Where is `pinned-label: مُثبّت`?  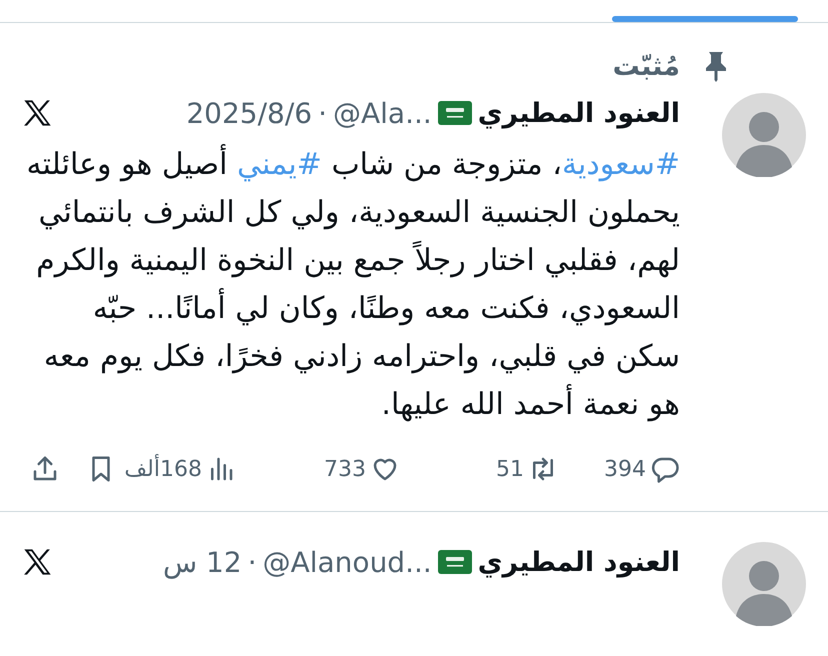
pinned-label: مُثبّت is located at coordinates (646, 66).